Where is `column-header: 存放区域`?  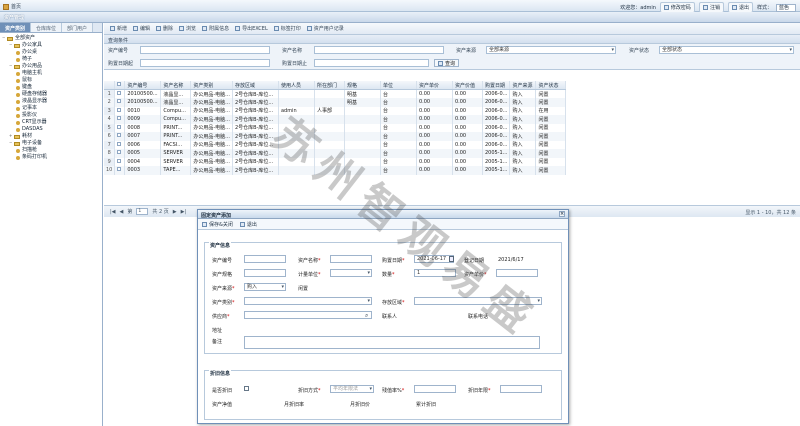 column-header: 存放区域 is located at coordinates (255, 85).